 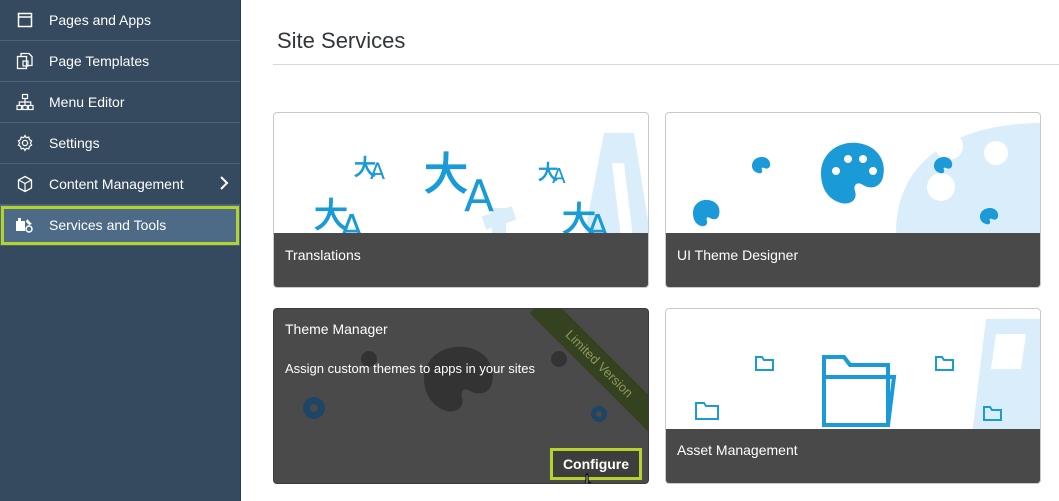 I want to click on templates-icon, so click(x=25, y=61).